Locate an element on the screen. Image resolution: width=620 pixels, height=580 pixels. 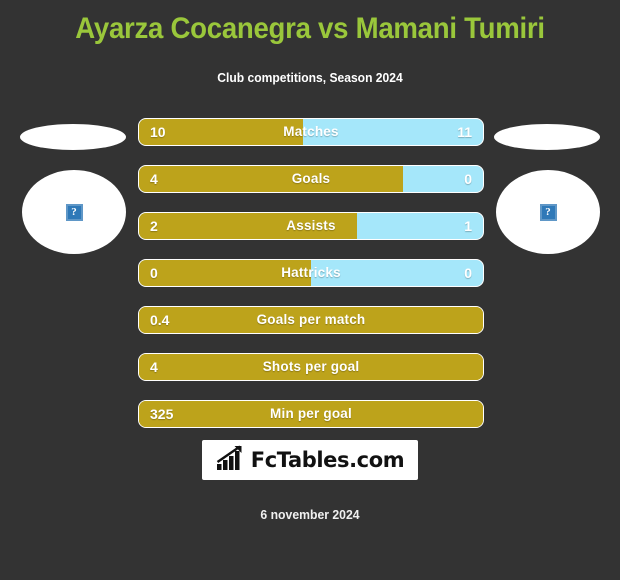
match-date: 6 november 2024 is located at coordinates (310, 514).